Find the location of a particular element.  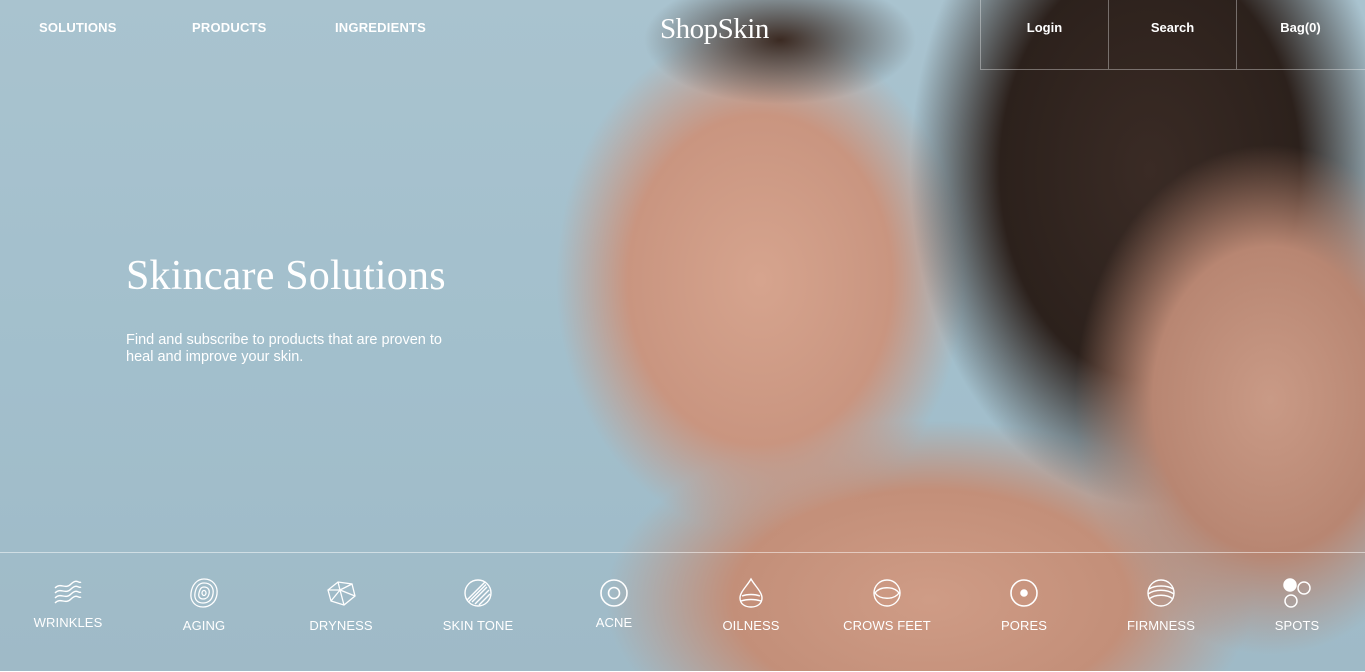

concern-label: OILNESS is located at coordinates (751, 625).